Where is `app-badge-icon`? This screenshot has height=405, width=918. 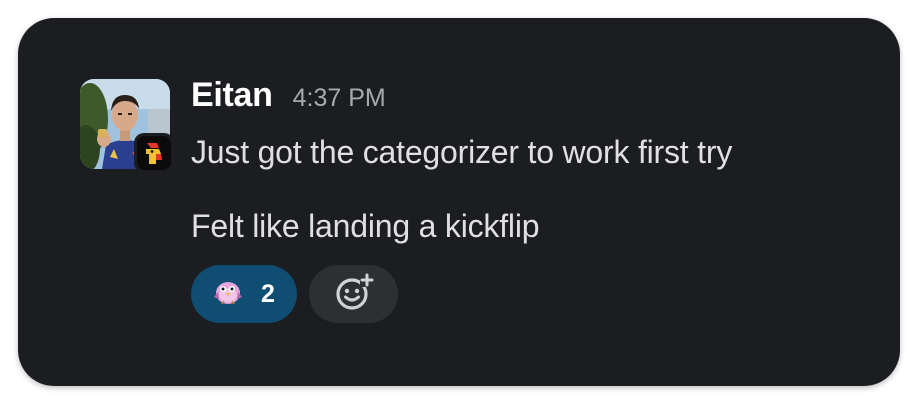
app-badge-icon is located at coordinates (154, 153).